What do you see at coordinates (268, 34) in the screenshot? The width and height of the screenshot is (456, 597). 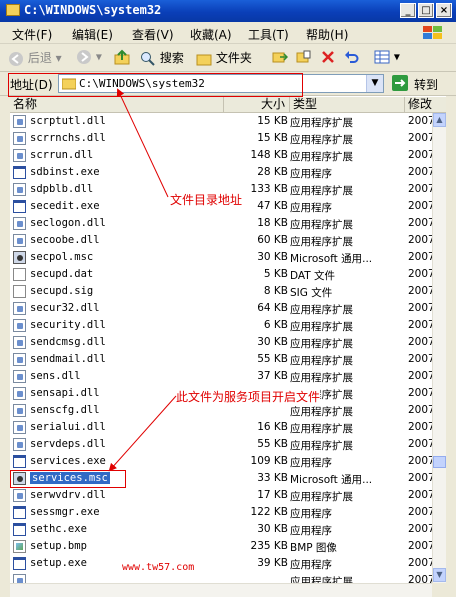 I see `menu-tools: 工具(T)` at bounding box center [268, 34].